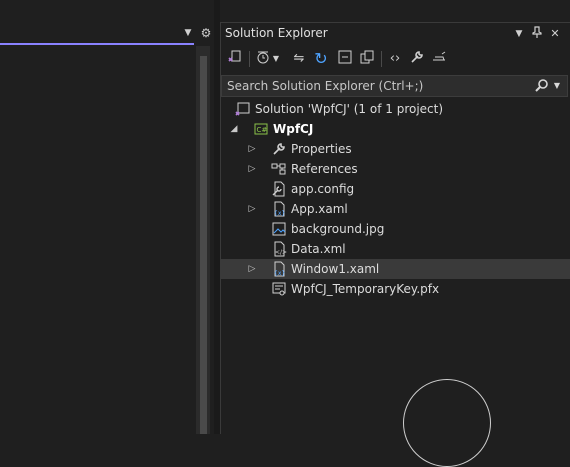 This screenshot has height=467, width=570. What do you see at coordinates (395, 249) in the screenshot?
I see `tree-item-data-xml: </> Data.xml` at bounding box center [395, 249].